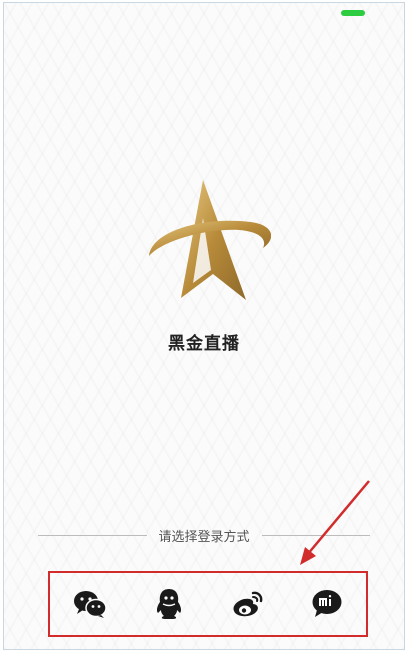 This screenshot has width=408, height=654. What do you see at coordinates (210, 240) in the screenshot?
I see `app-logo` at bounding box center [210, 240].